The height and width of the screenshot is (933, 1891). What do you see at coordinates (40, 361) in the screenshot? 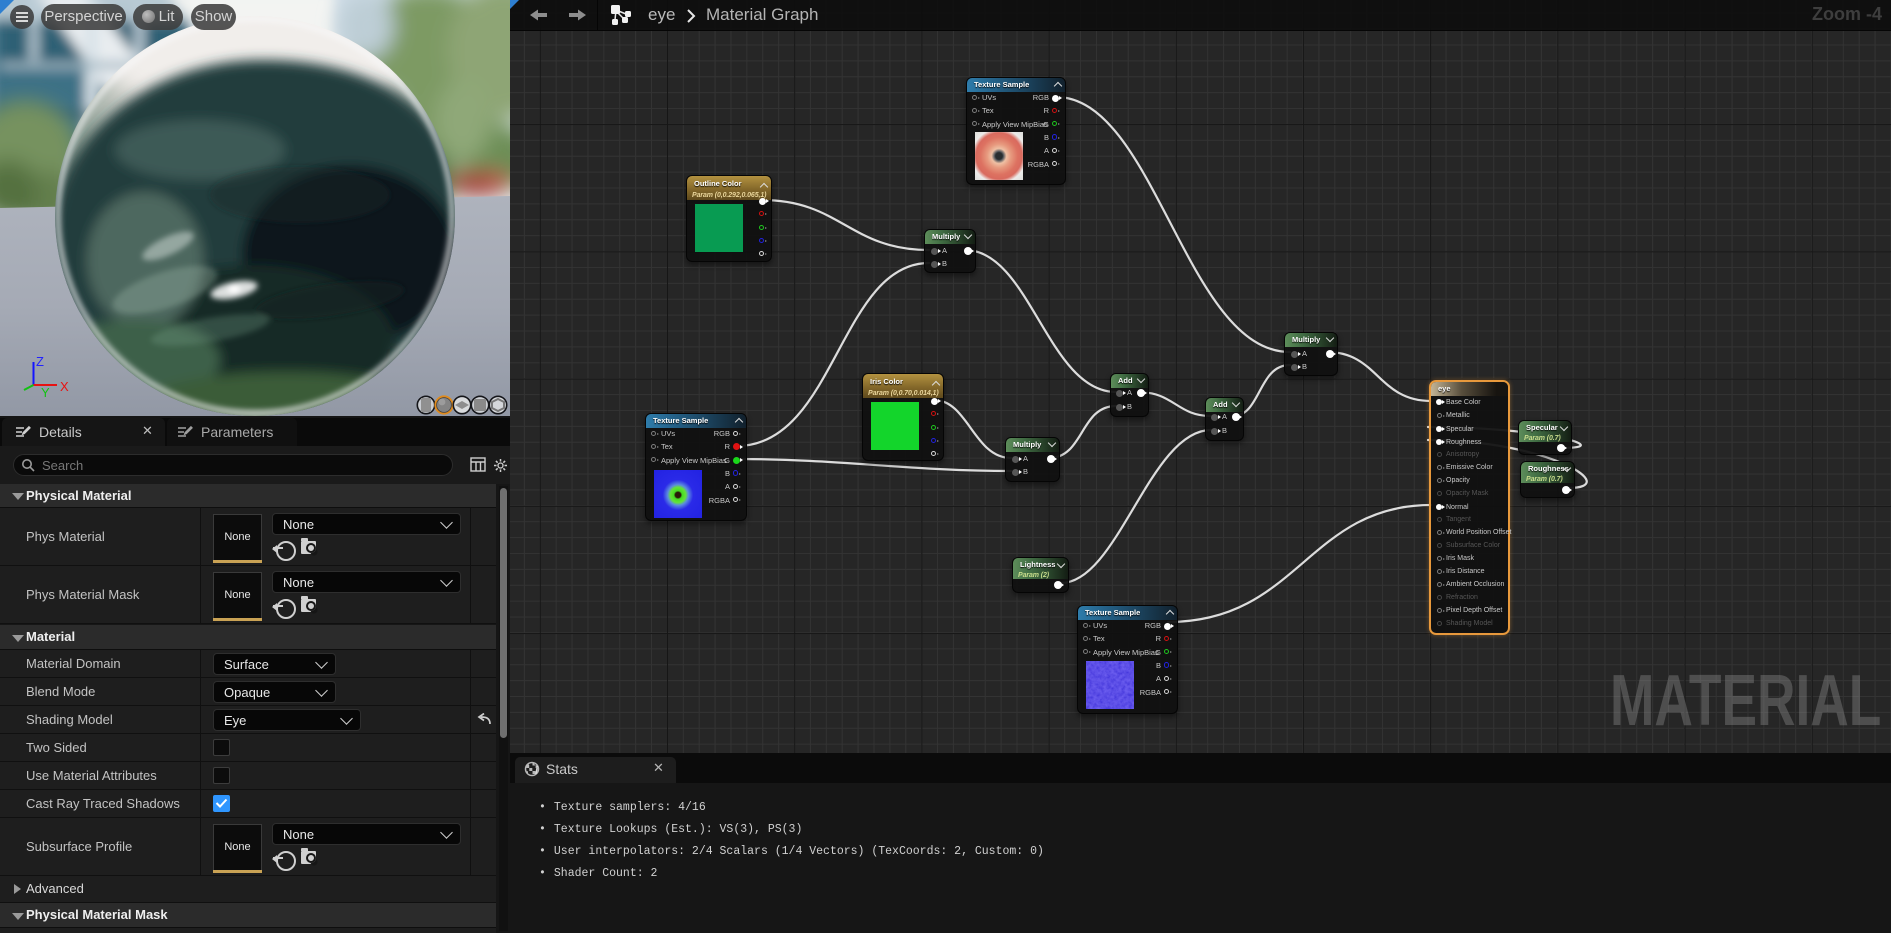
I see `svg-text: Z` at bounding box center [40, 361].